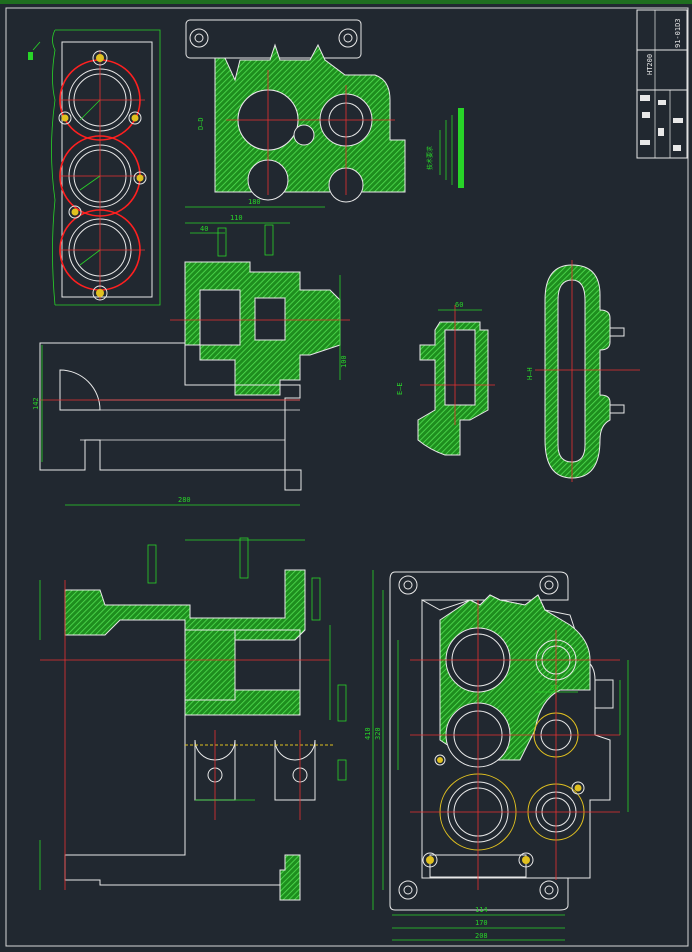  I want to click on section-h-h: H—H, so click(583, 371).